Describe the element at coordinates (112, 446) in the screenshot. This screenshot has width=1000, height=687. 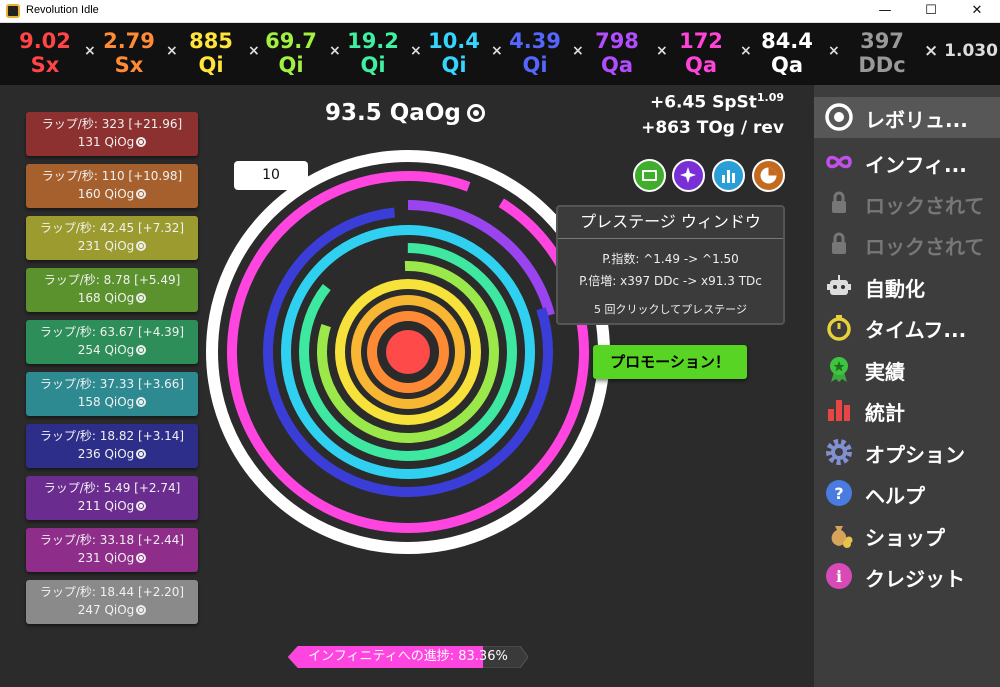
I see `ring-card-7: ラップ/秒: 18.82 [+3.14] 236 QiOg` at that location.